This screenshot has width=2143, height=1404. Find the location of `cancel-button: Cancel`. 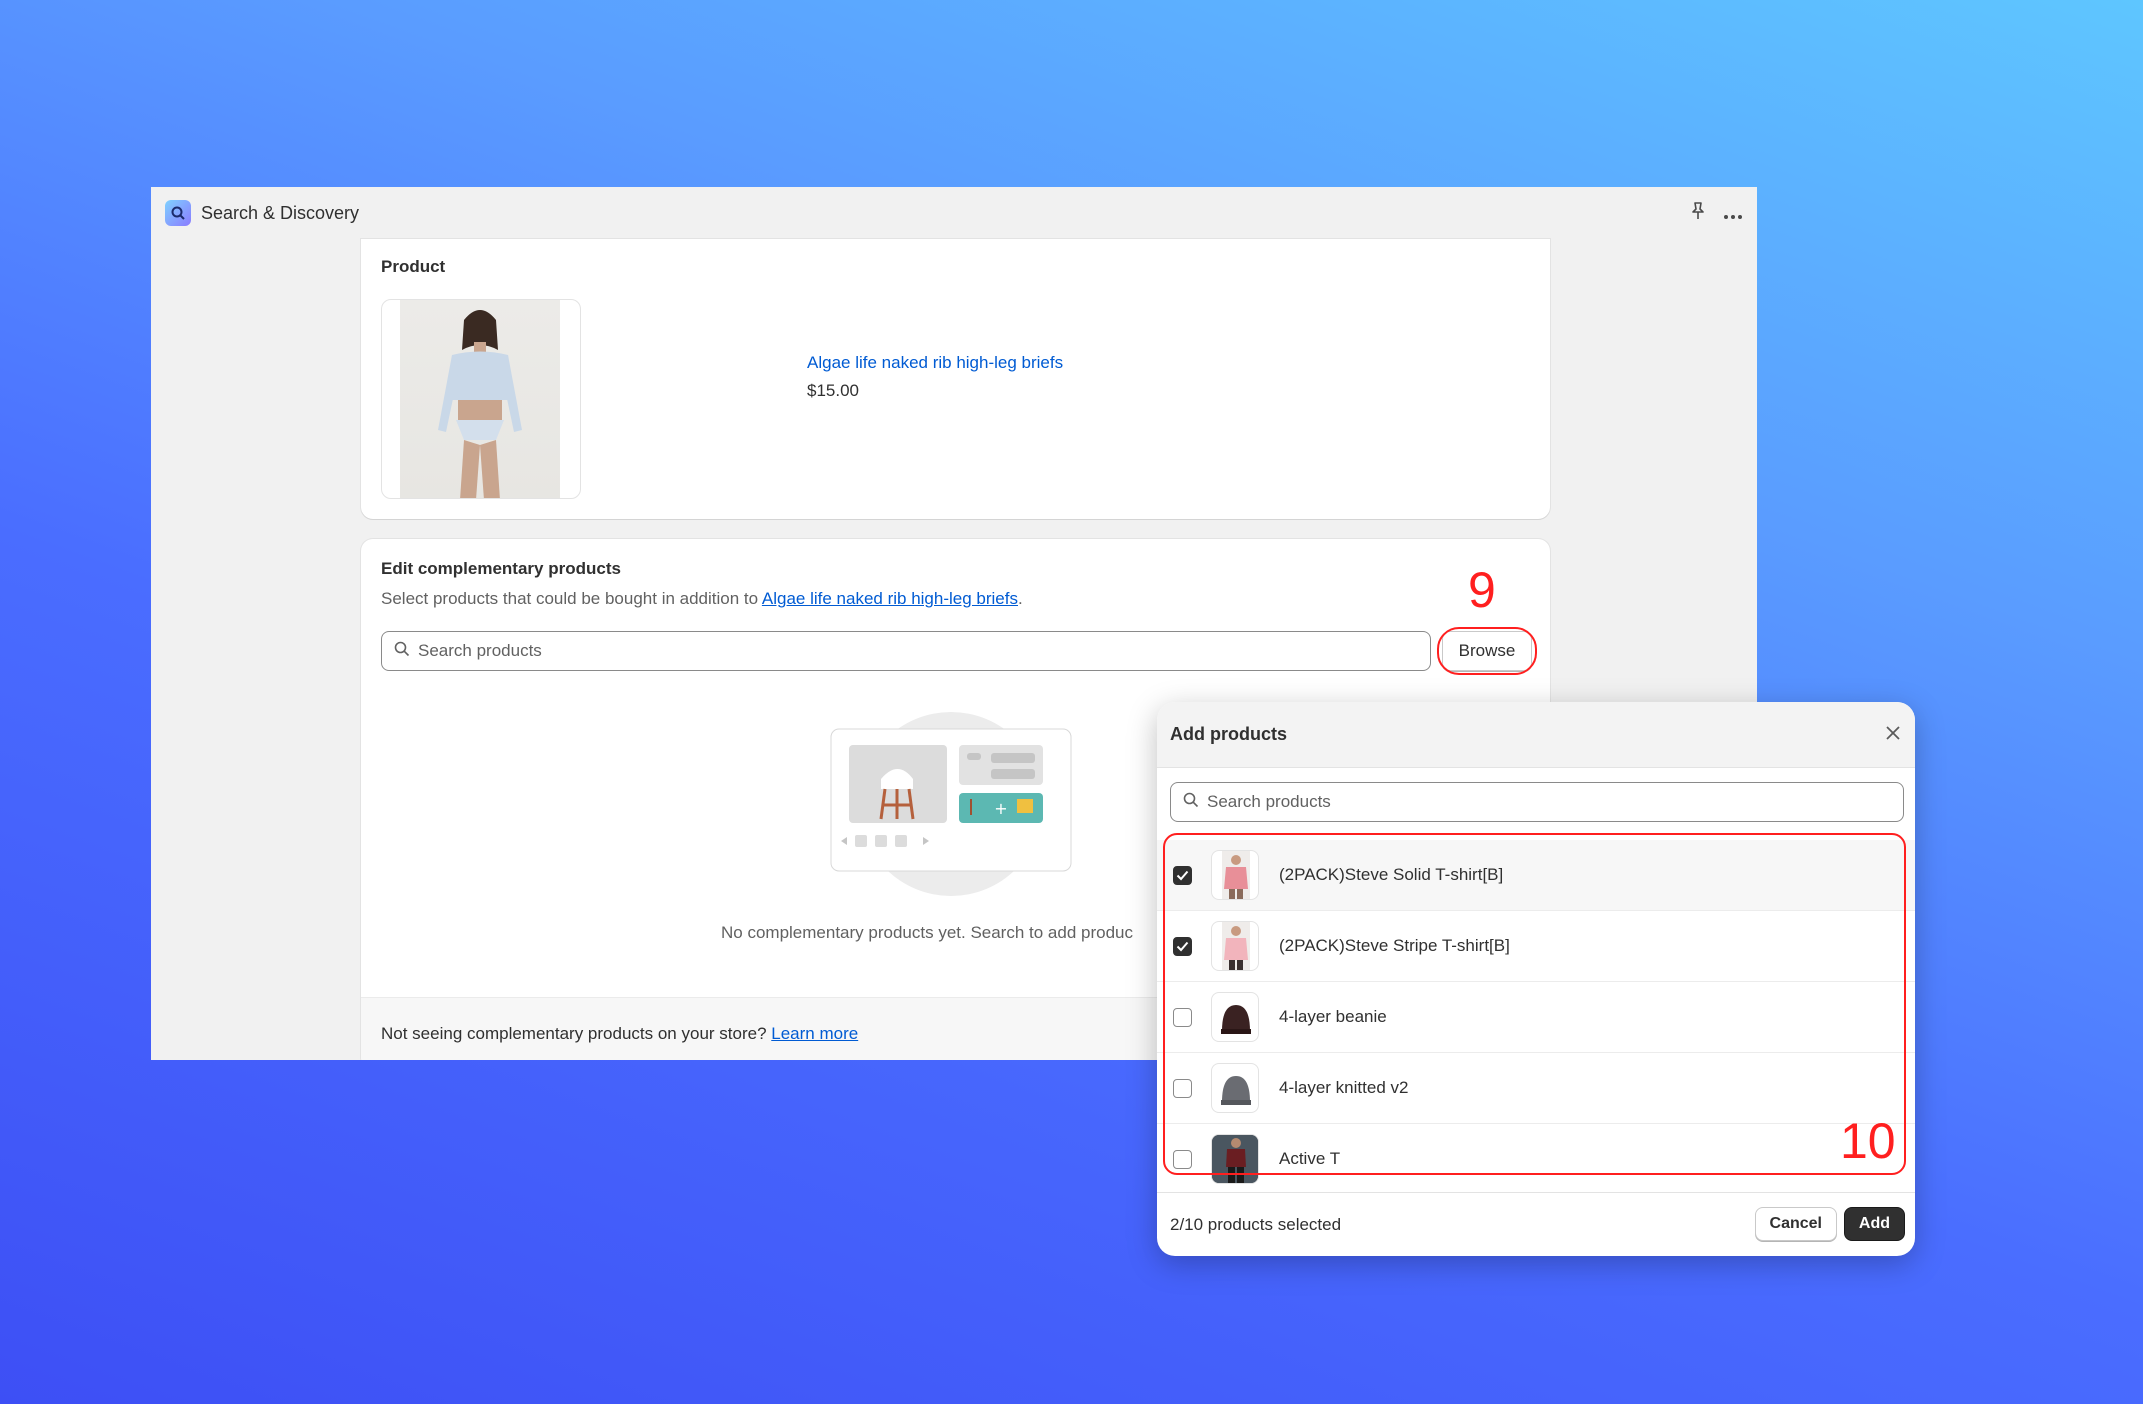

cancel-button: Cancel is located at coordinates (1795, 1224).